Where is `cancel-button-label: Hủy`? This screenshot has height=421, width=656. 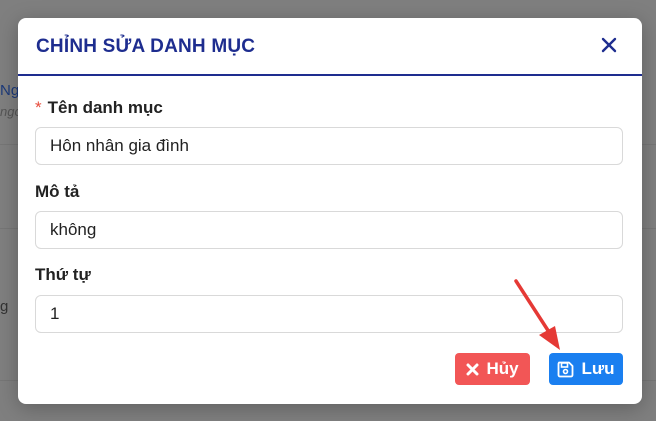 cancel-button-label: Hủy is located at coordinates (502, 368).